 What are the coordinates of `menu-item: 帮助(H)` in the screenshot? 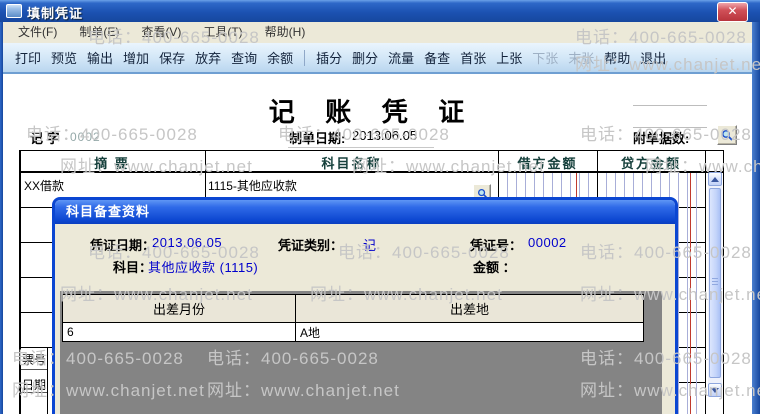 It's located at (285, 32).